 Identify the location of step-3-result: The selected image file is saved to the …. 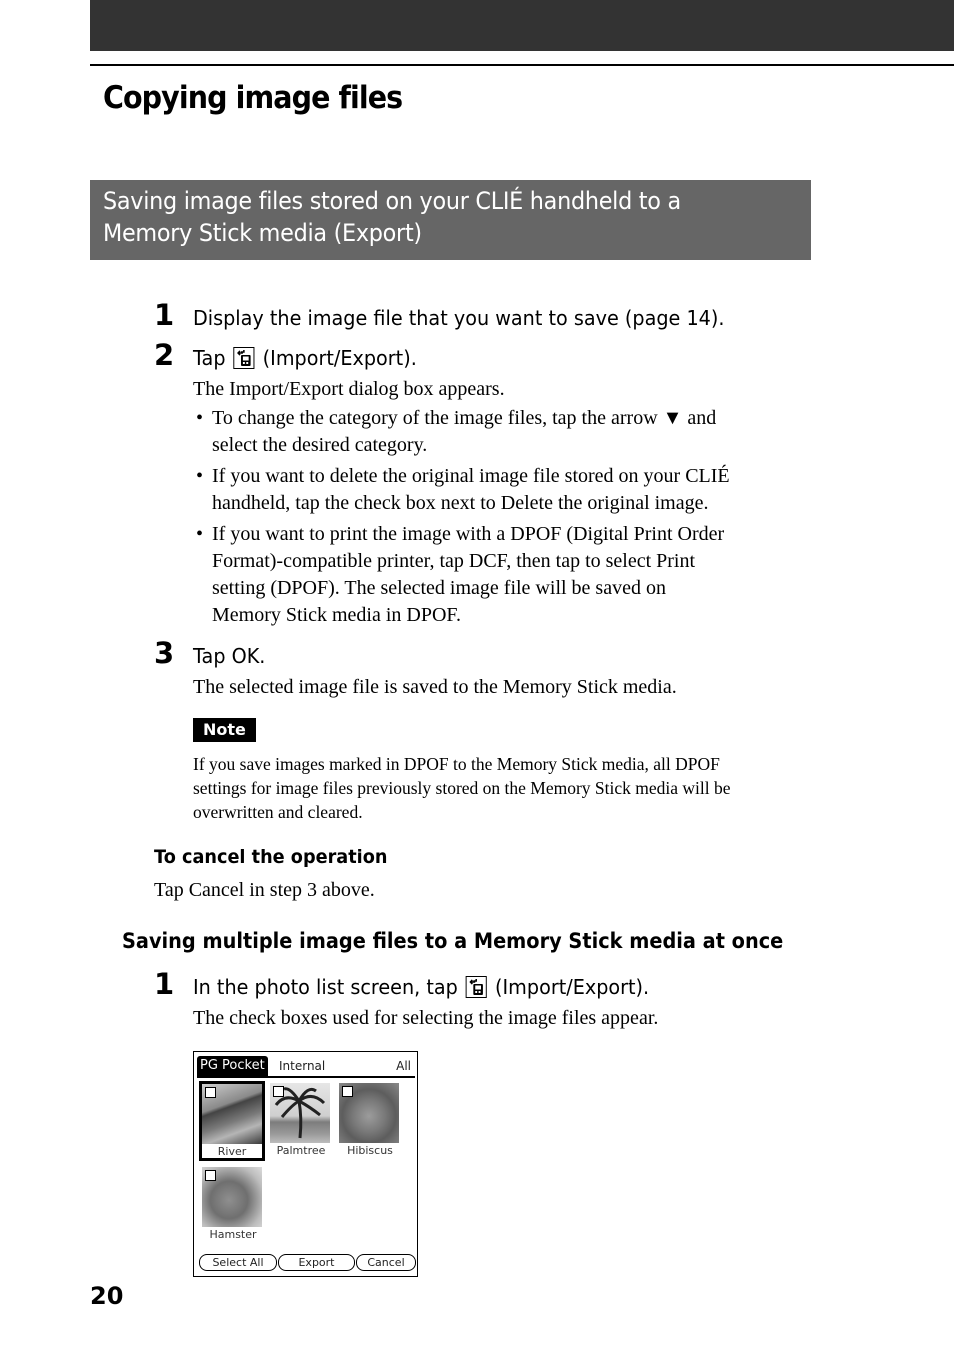
(435, 687).